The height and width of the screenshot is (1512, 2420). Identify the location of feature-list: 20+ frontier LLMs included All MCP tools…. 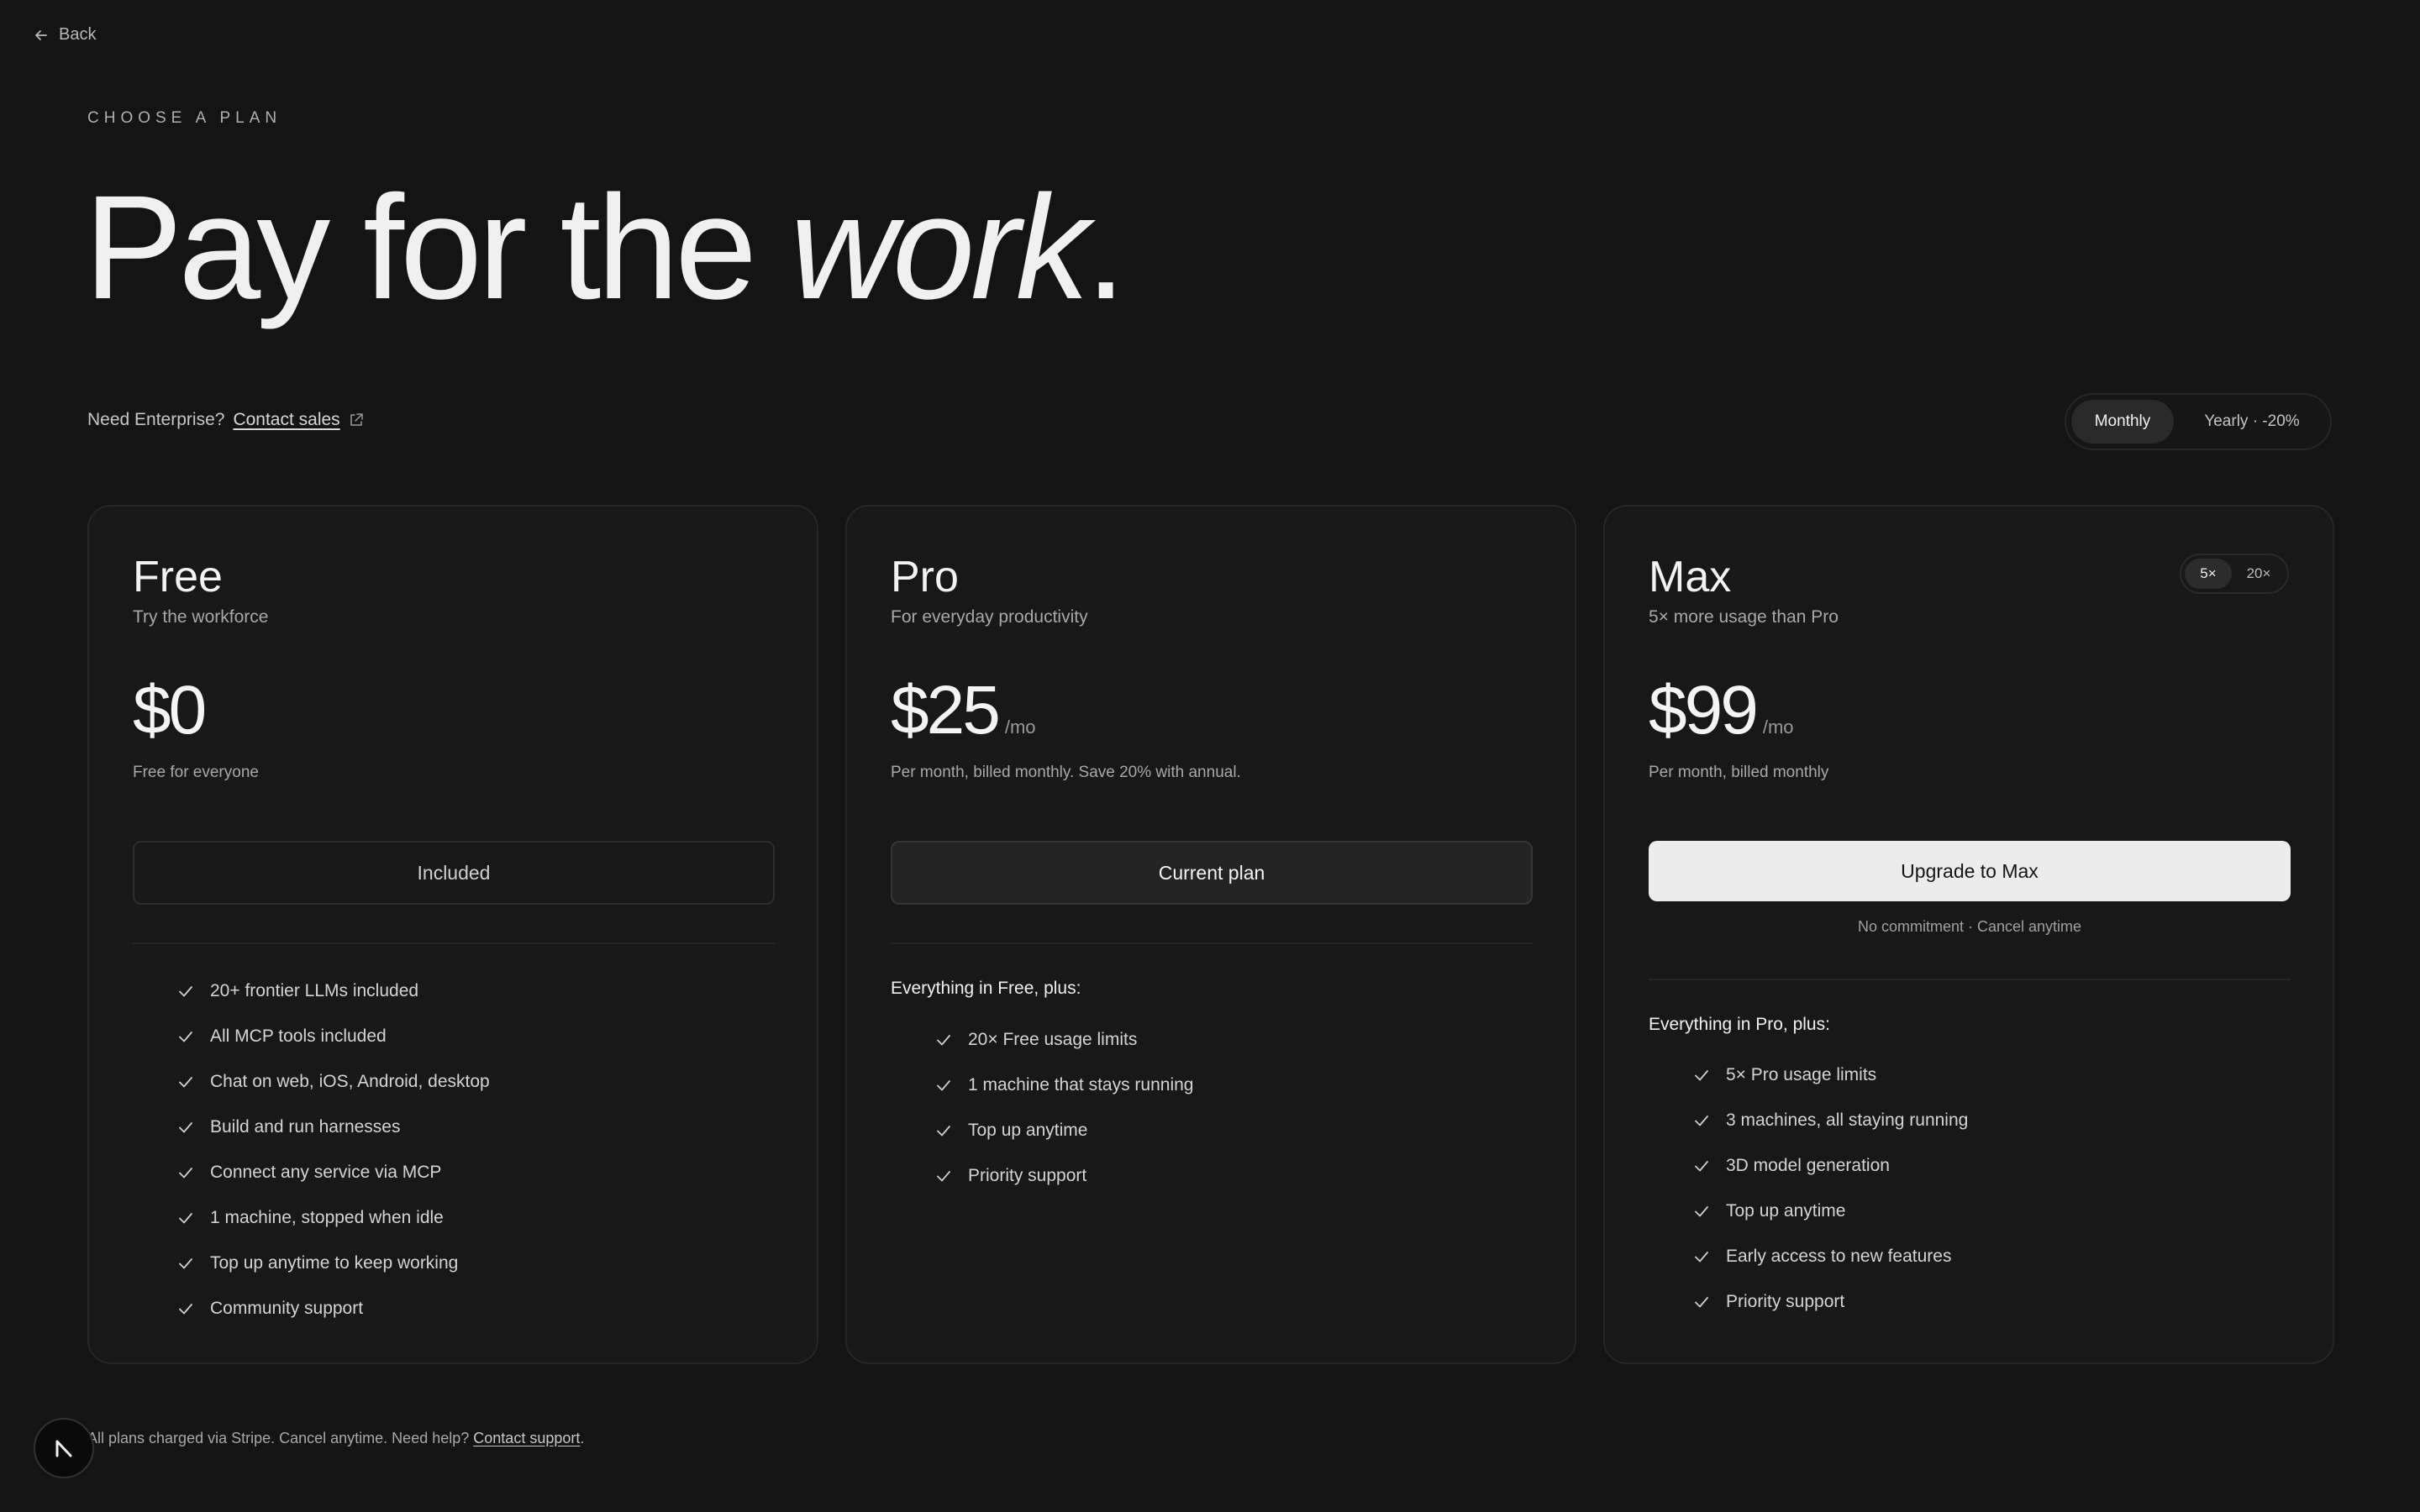
(333, 1150).